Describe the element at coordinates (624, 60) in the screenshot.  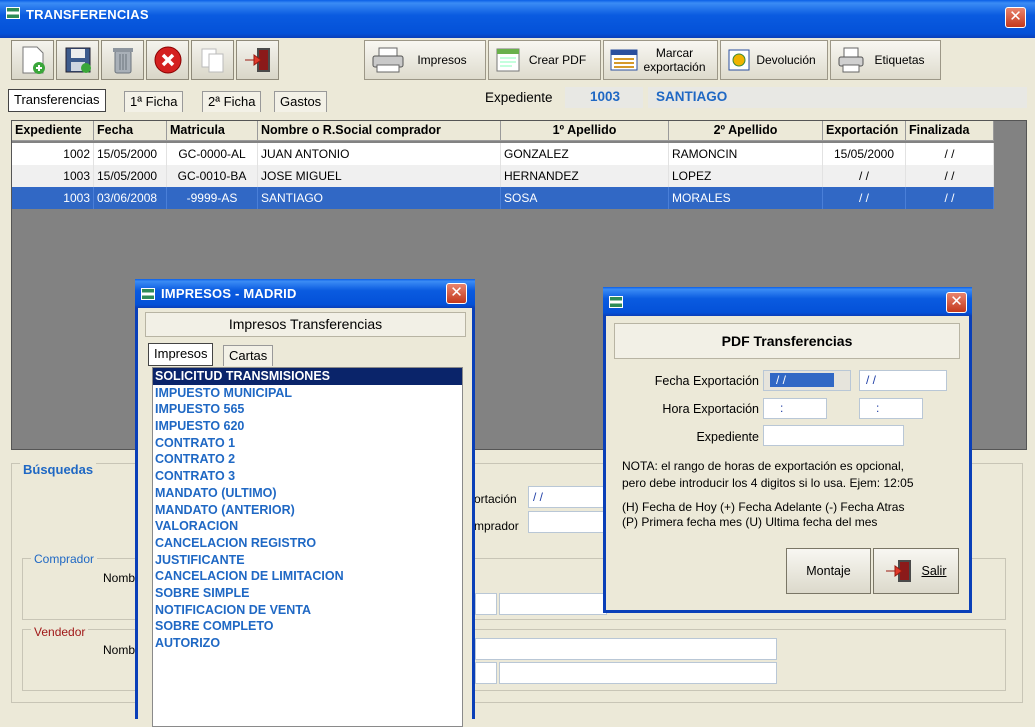
I see `calendar-grid-icon` at that location.